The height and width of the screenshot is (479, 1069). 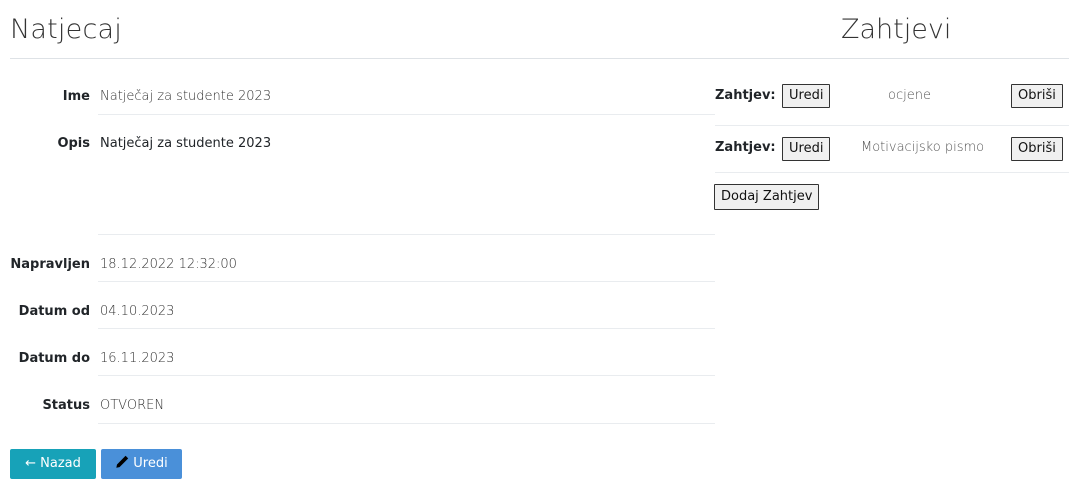 What do you see at coordinates (66, 405) in the screenshot?
I see `status-label: Status` at bounding box center [66, 405].